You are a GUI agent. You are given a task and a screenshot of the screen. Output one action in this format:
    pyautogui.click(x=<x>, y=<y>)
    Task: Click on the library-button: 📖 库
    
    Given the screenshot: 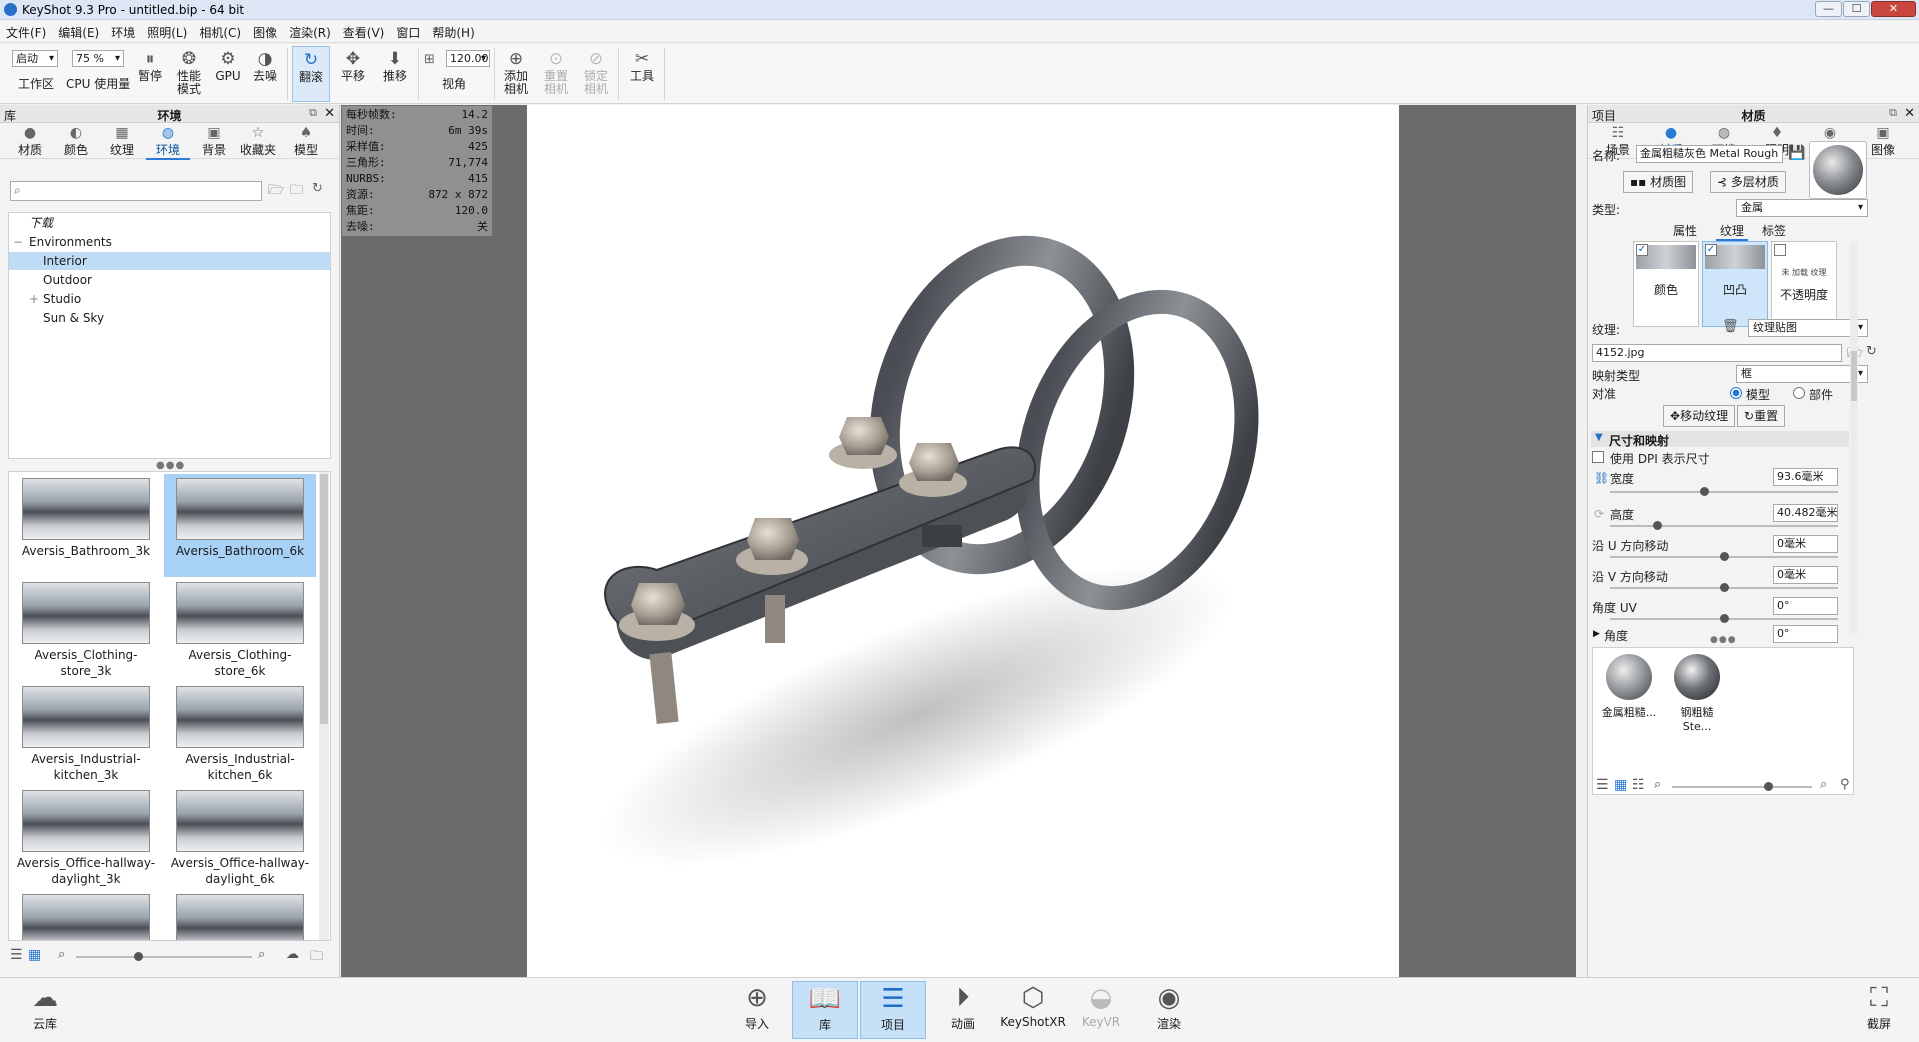 What is the action you would take?
    pyautogui.click(x=825, y=1010)
    